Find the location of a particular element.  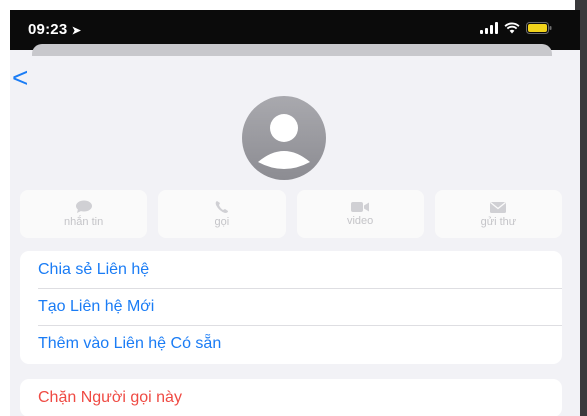

create-new-contact-option: Tạo Liên hệ Mới is located at coordinates (291, 306).